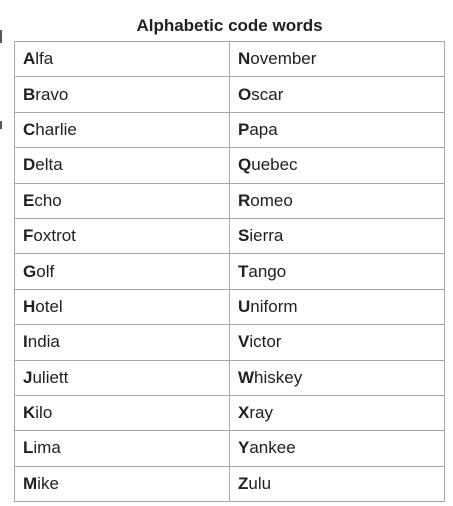 The height and width of the screenshot is (506, 453). I want to click on table-cell: Juliett, so click(122, 377).